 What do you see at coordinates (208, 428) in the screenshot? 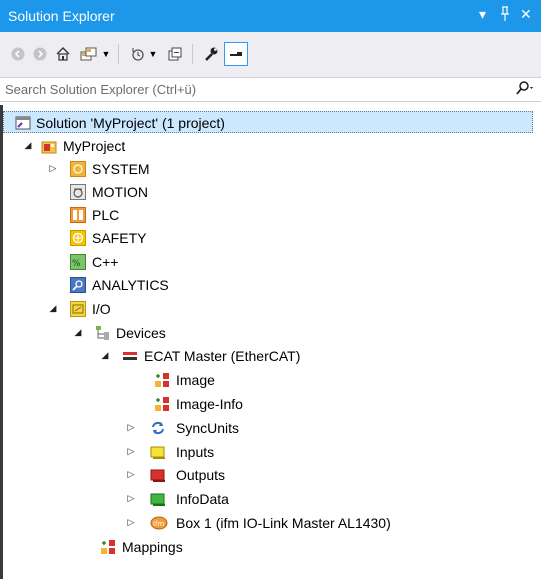
I see `tree-item-label: SyncUnits` at bounding box center [208, 428].